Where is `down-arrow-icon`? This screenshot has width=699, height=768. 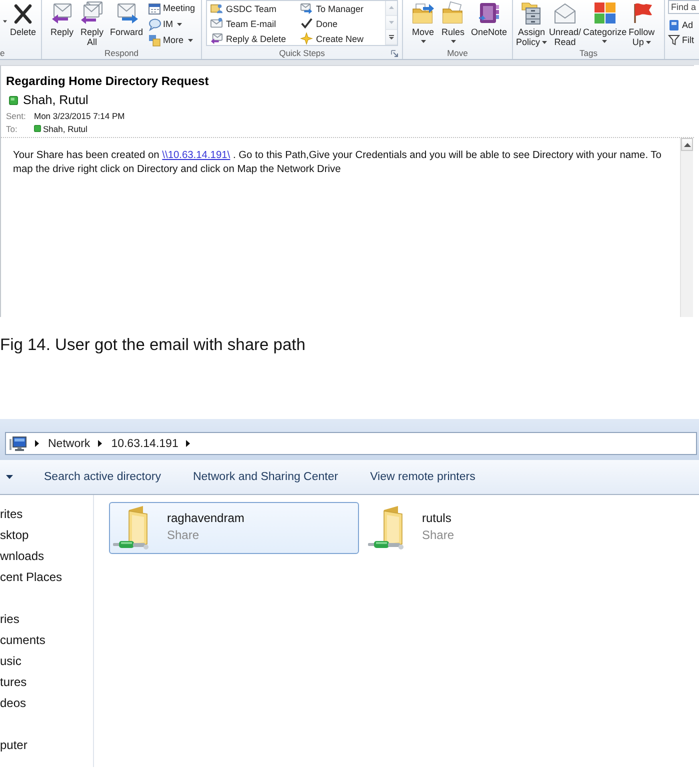 down-arrow-icon is located at coordinates (391, 22).